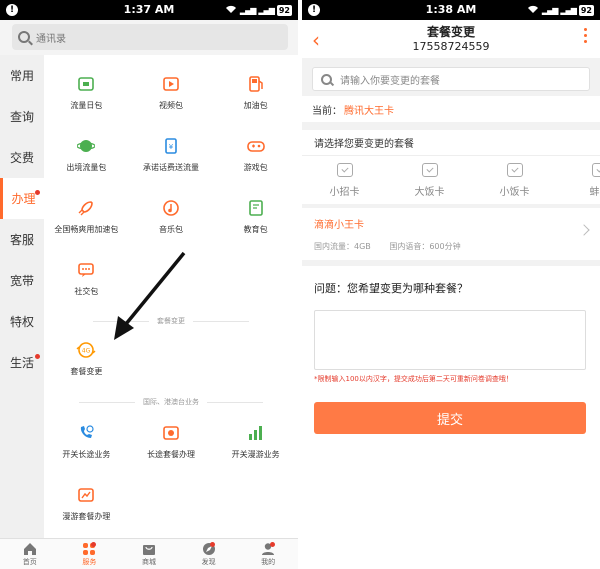 This screenshot has height=569, width=600. Describe the element at coordinates (268, 554) in the screenshot. I see `tab-item: 我的` at that location.